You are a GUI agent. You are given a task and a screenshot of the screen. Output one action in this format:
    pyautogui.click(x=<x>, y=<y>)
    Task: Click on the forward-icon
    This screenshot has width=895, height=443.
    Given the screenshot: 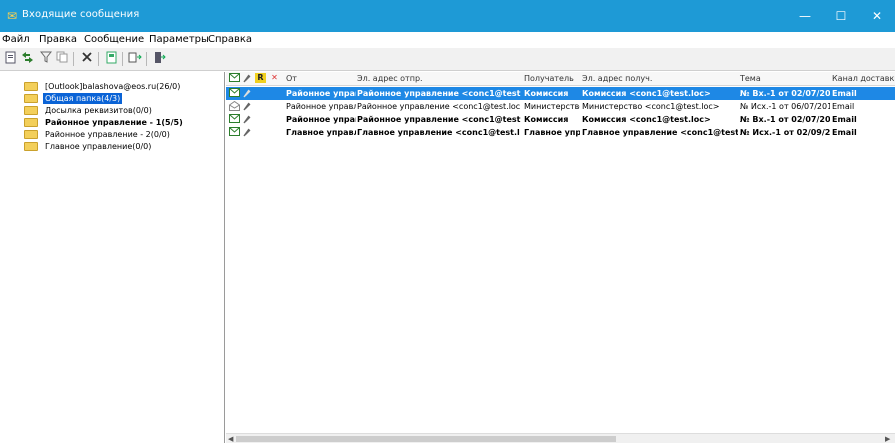 What is the action you would take?
    pyautogui.click(x=135, y=58)
    